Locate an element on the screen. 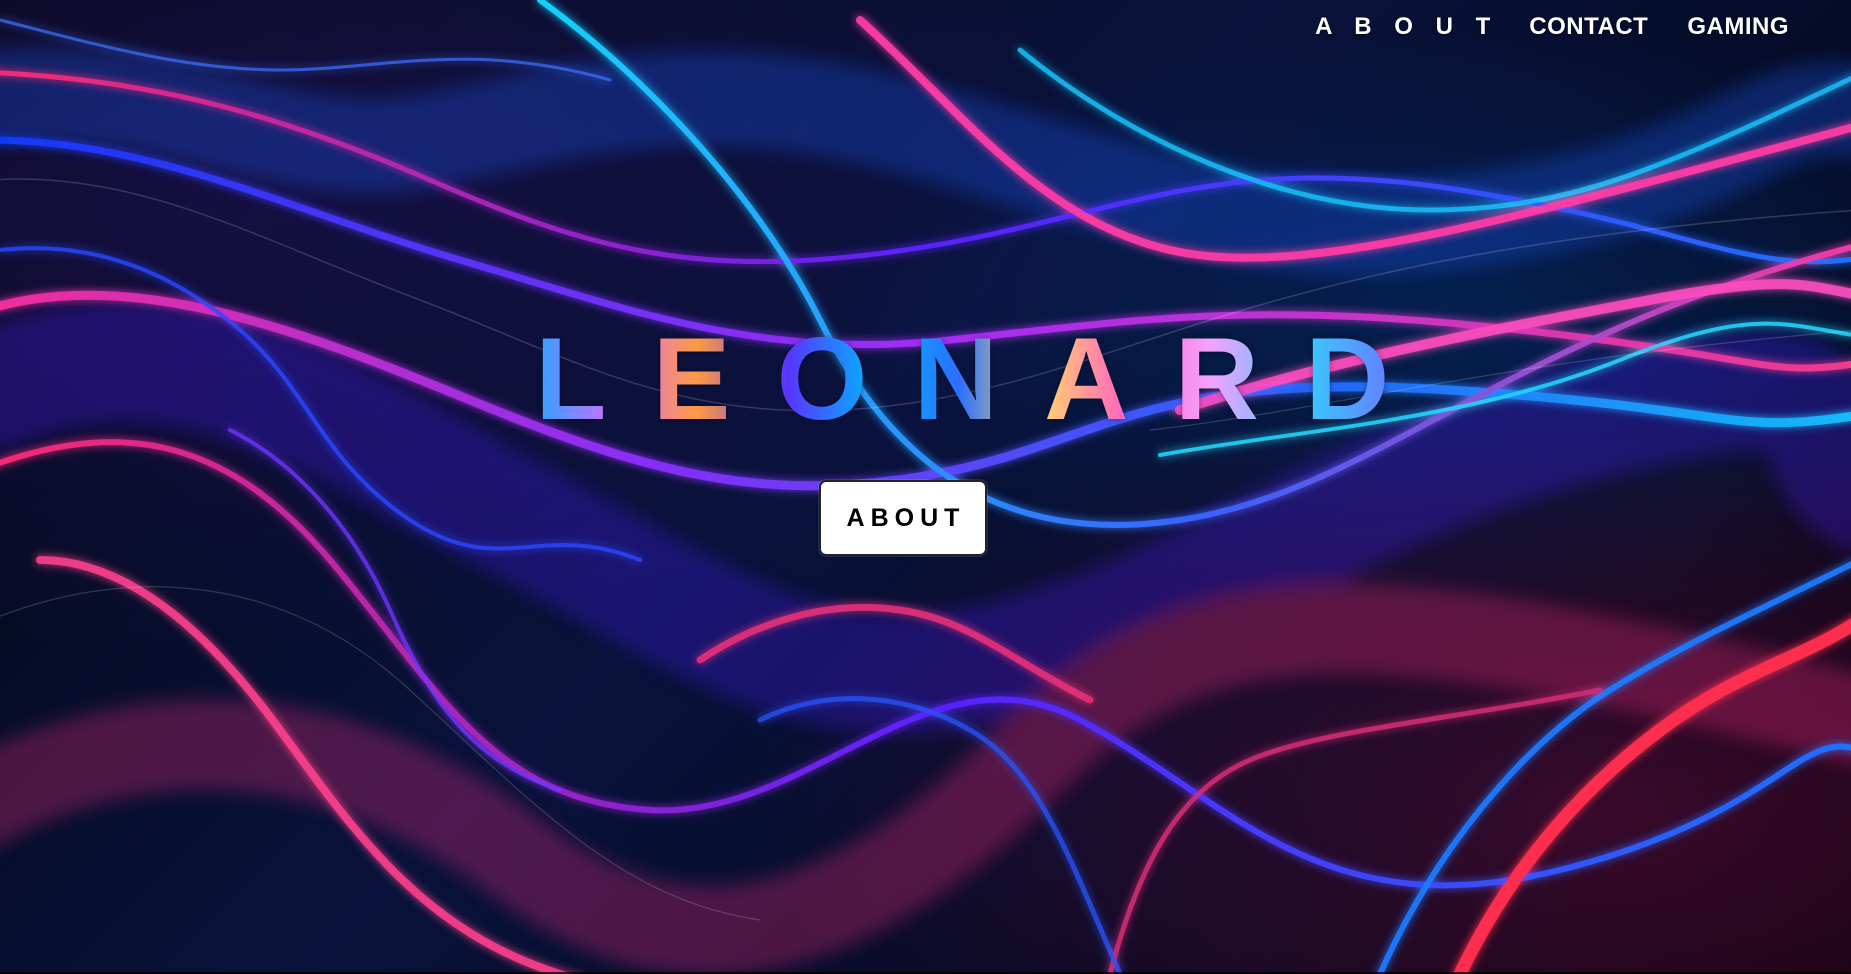 The height and width of the screenshot is (974, 1851). top-navigation: A B O U T CONTACT GAMING is located at coordinates (1552, 27).